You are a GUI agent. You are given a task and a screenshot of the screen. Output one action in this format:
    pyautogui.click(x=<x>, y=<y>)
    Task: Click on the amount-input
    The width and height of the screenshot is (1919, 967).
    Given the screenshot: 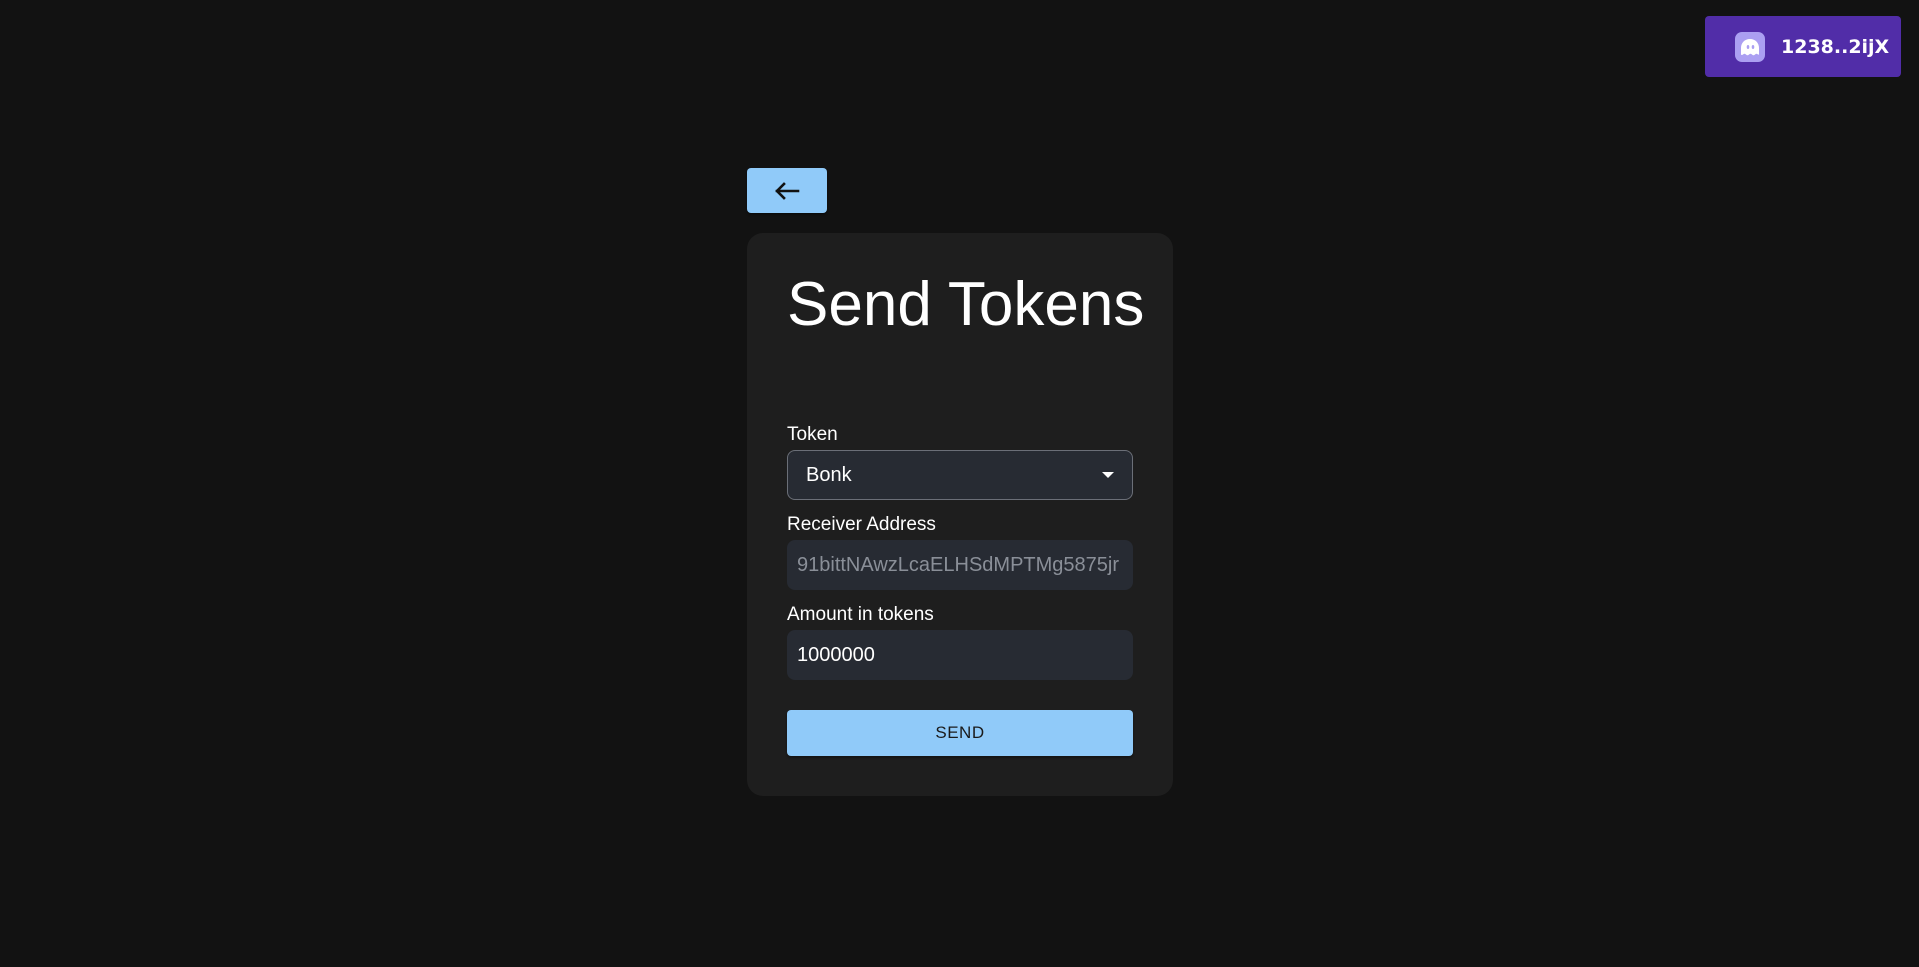 What is the action you would take?
    pyautogui.click(x=960, y=655)
    